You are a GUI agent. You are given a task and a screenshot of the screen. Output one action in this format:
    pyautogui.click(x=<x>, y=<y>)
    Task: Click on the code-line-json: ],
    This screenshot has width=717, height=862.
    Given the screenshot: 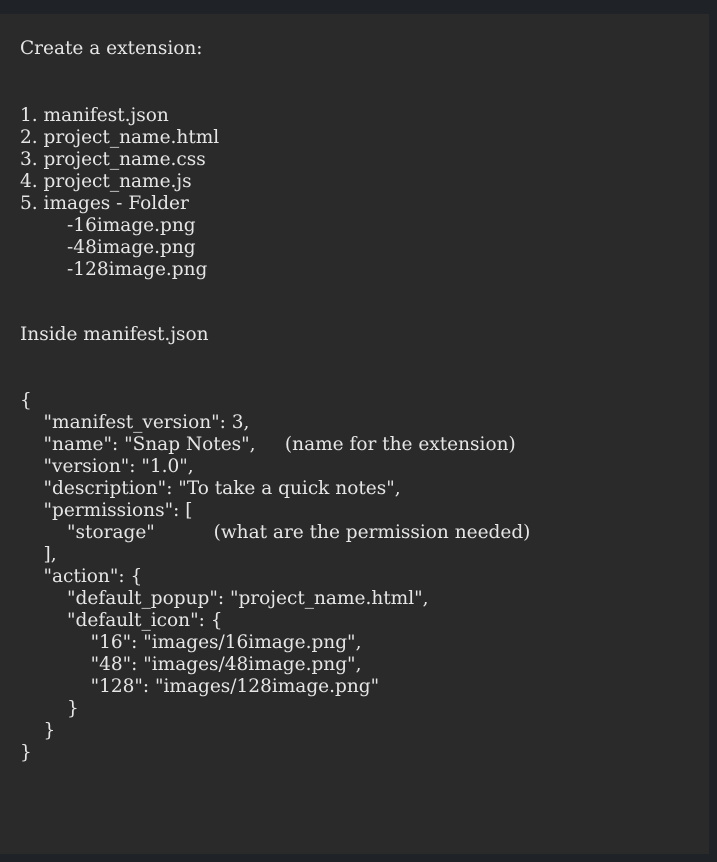 What is the action you would take?
    pyautogui.click(x=38, y=554)
    